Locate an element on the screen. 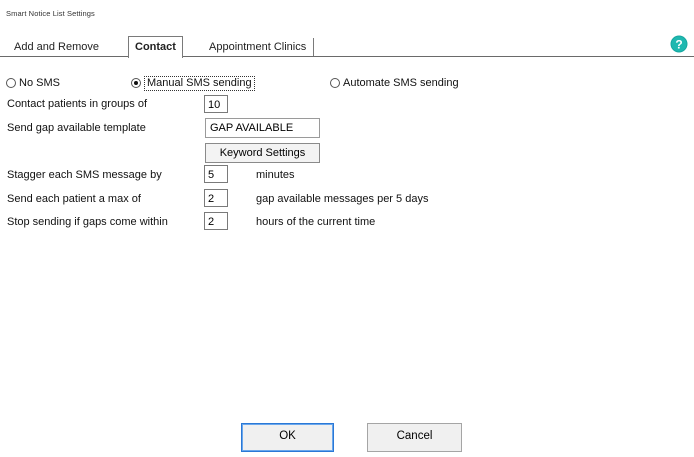 The height and width of the screenshot is (457, 694). help-icon: ? is located at coordinates (679, 44).